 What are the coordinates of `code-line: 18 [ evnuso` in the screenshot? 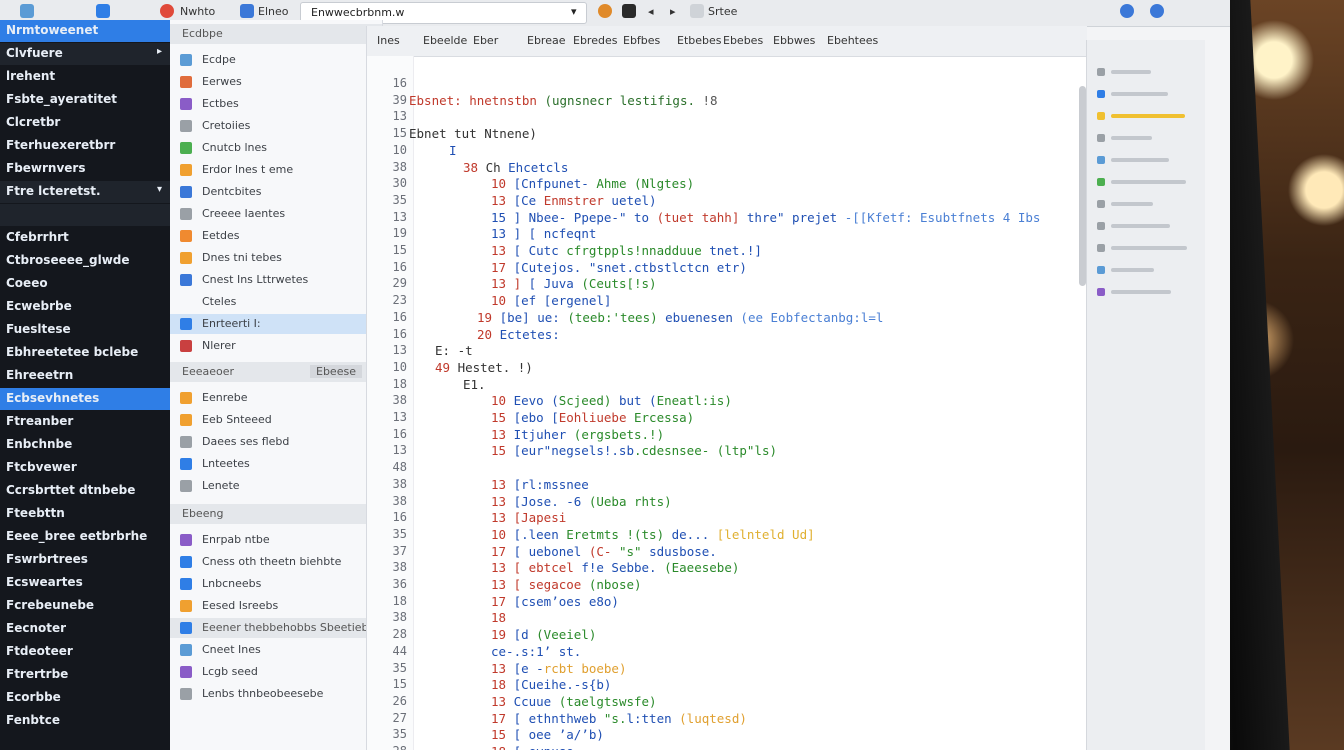 It's located at (532, 747).